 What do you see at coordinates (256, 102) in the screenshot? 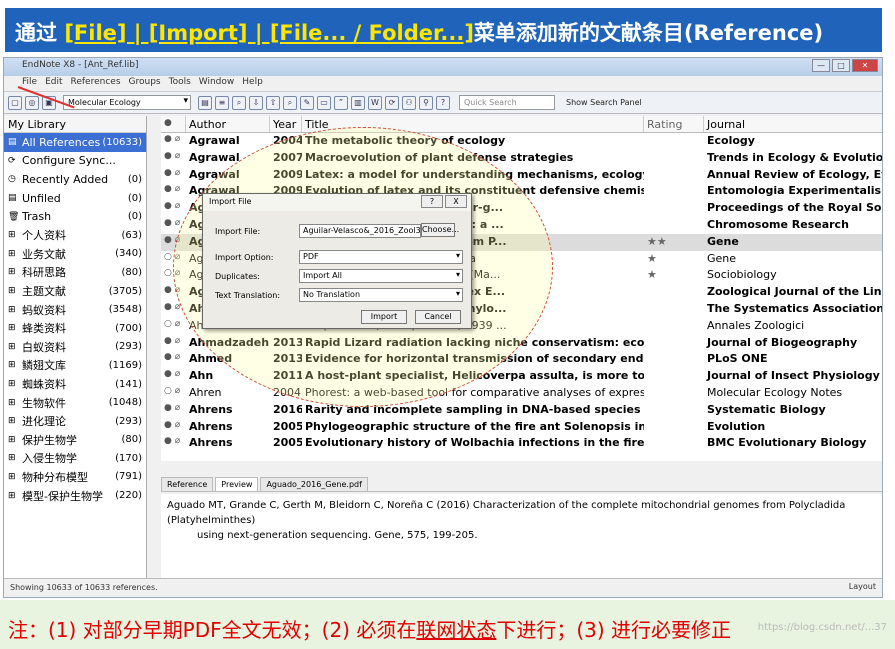
I see `import-icon: ⇩` at bounding box center [256, 102].